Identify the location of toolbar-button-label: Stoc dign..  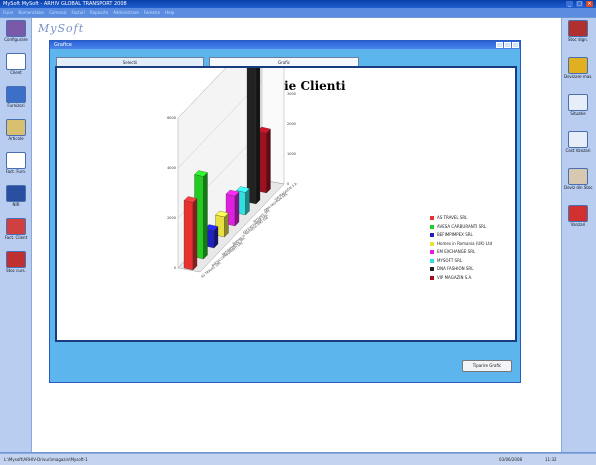
(578, 39).